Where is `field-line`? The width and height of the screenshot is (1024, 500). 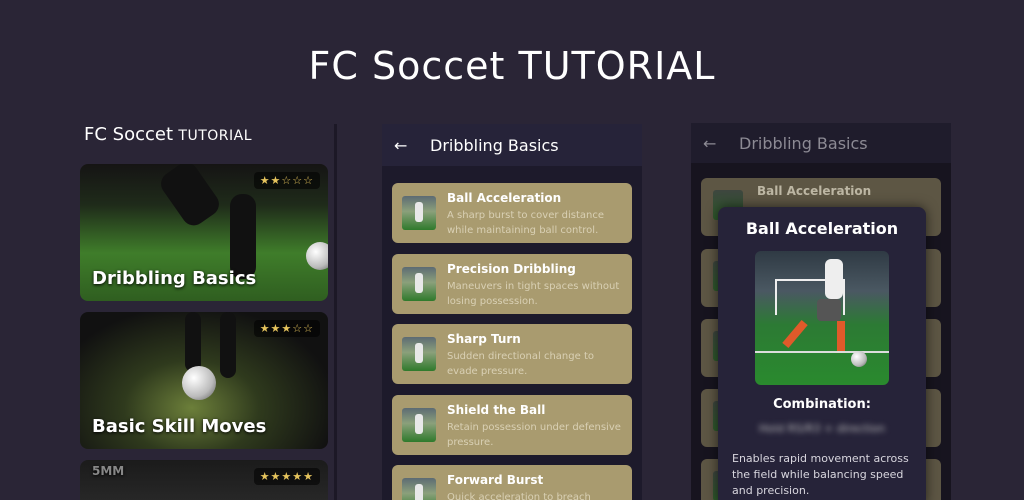 field-line is located at coordinates (822, 352).